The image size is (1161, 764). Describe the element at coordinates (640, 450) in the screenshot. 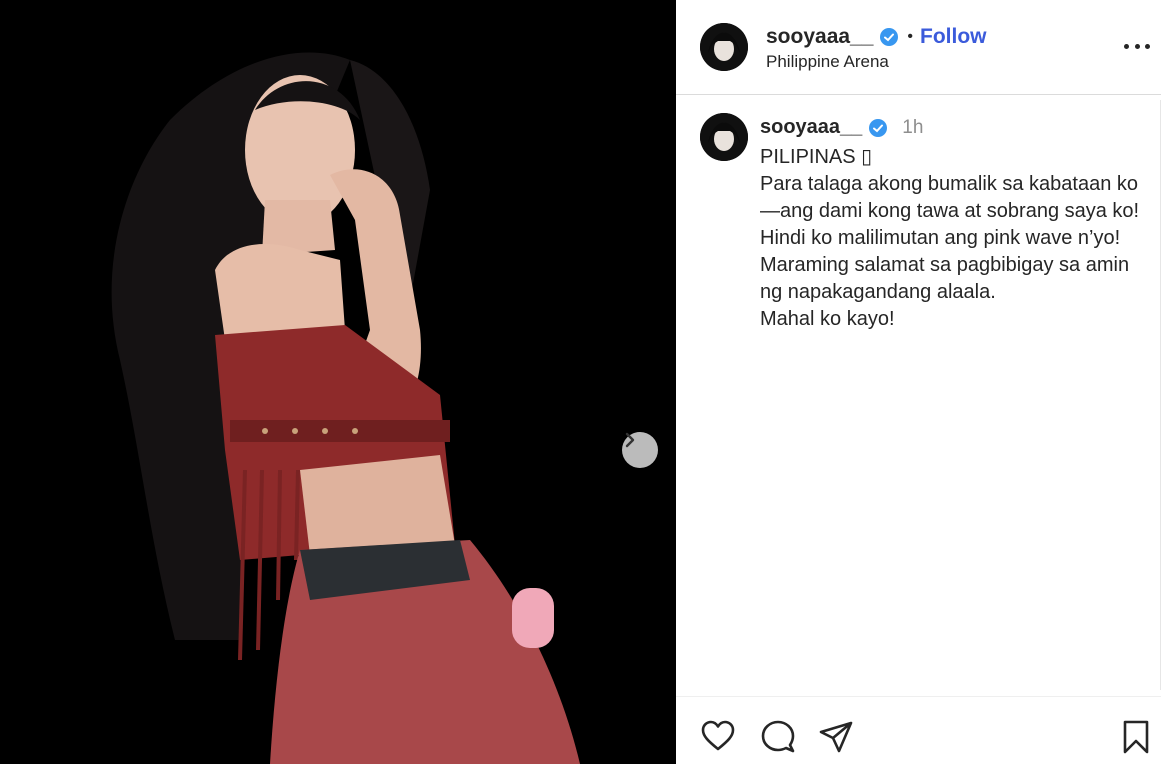

I see `next-media-button` at that location.